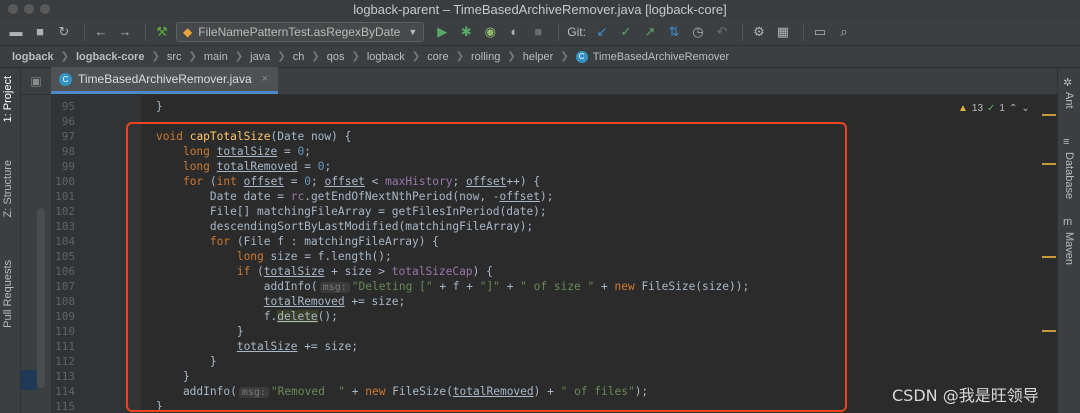 This screenshot has width=1080, height=413. What do you see at coordinates (844, 32) in the screenshot?
I see `search-icon: ⌕` at bounding box center [844, 32].